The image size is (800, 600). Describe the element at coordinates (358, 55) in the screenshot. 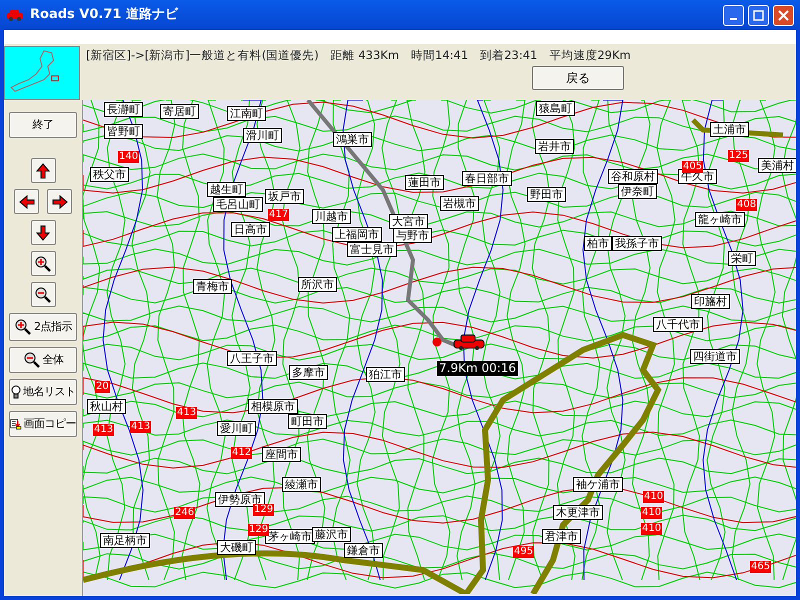

I see `route-summary: [新宿区]->[新潟市]一般道と有料(国道優先) 距離 433Km 時間14:41 到着23:41 平均速度29Km` at that location.